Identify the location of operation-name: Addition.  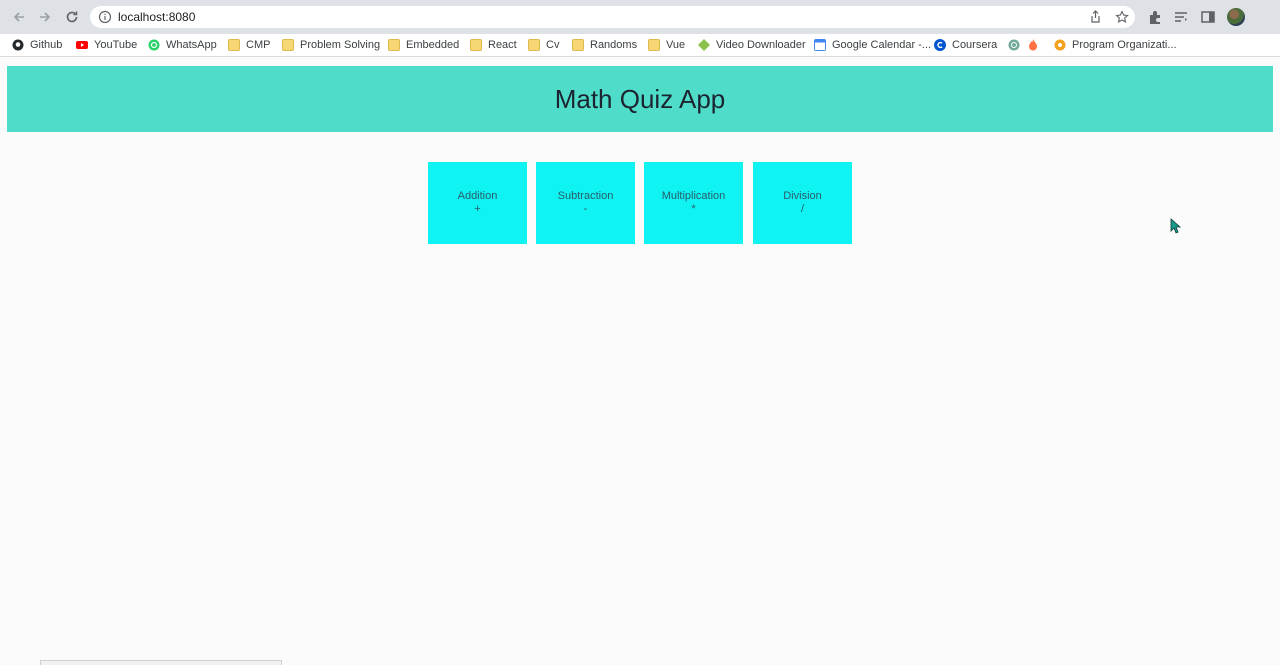
(477, 196).